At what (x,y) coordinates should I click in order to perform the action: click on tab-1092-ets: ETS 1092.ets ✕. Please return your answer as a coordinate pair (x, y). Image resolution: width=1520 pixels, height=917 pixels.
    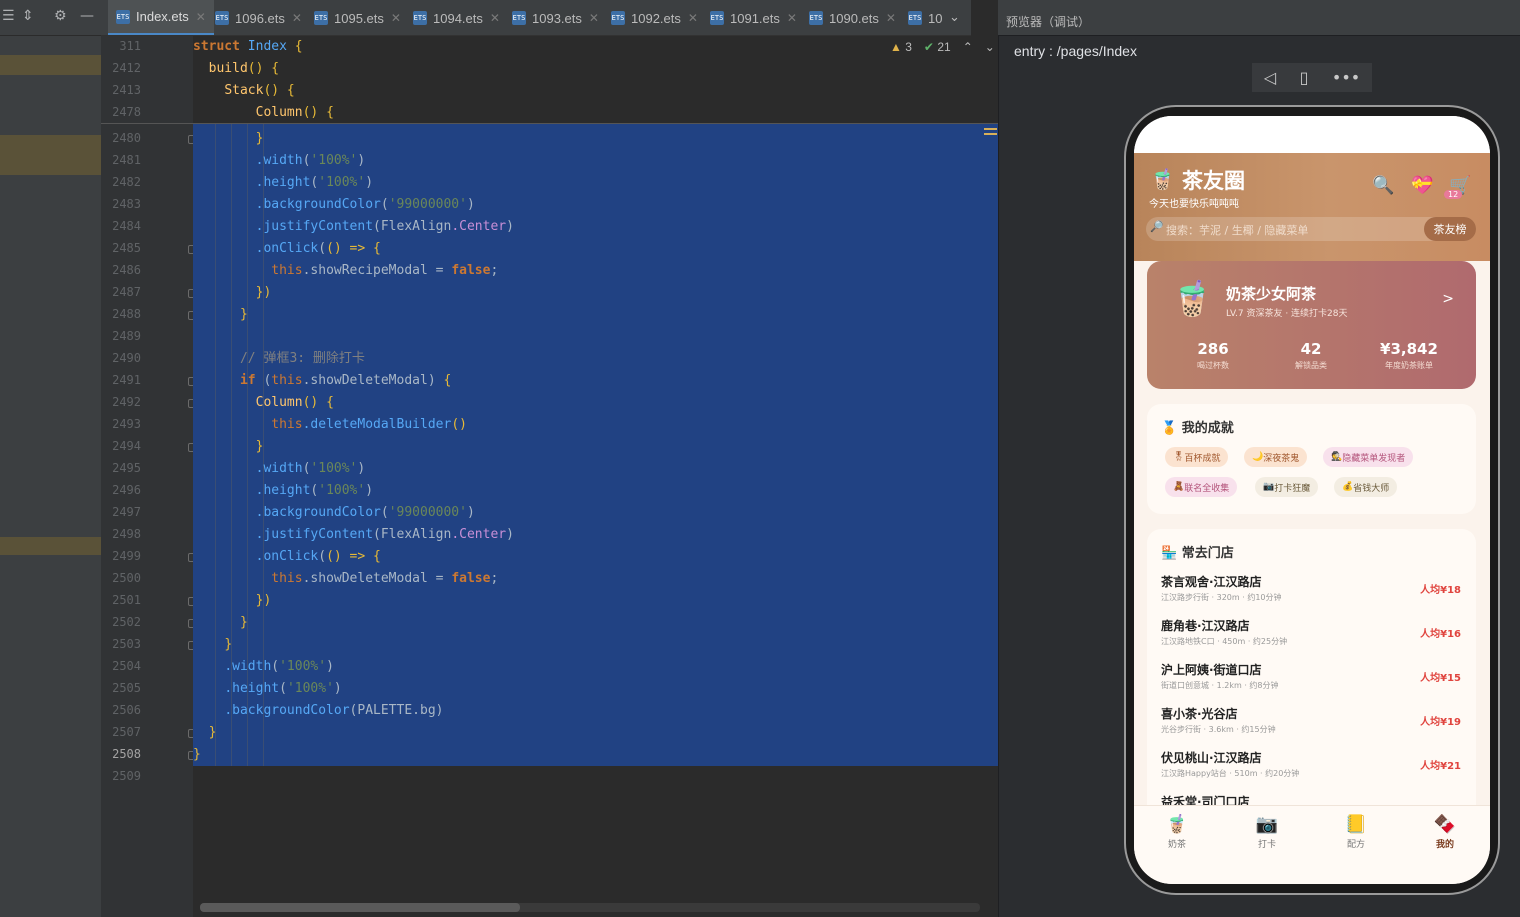
    Looking at the image, I should click on (654, 17).